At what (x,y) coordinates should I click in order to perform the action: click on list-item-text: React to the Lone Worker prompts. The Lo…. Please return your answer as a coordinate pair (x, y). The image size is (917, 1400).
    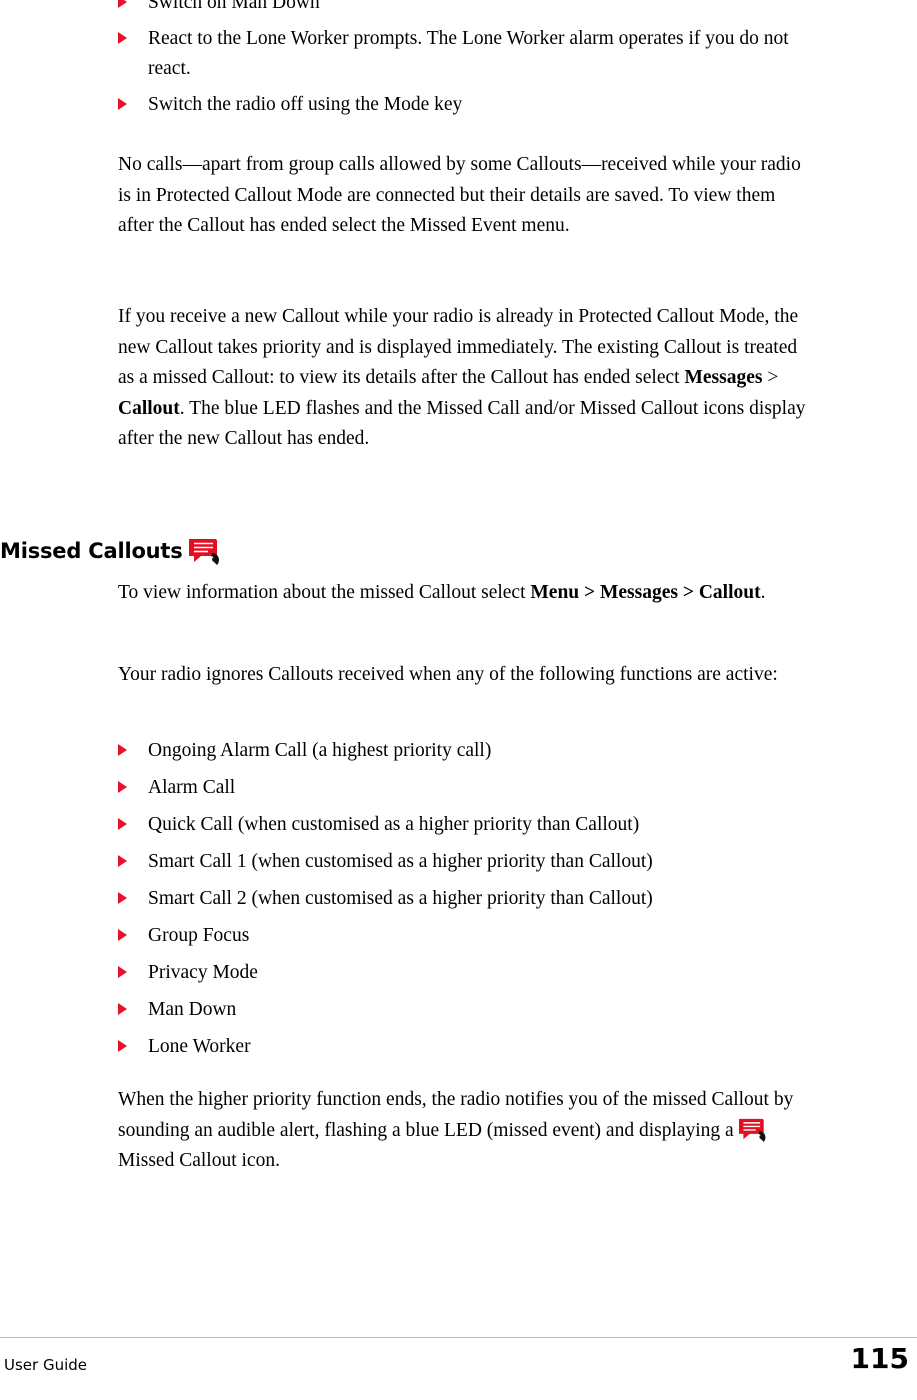
    Looking at the image, I should click on (468, 53).